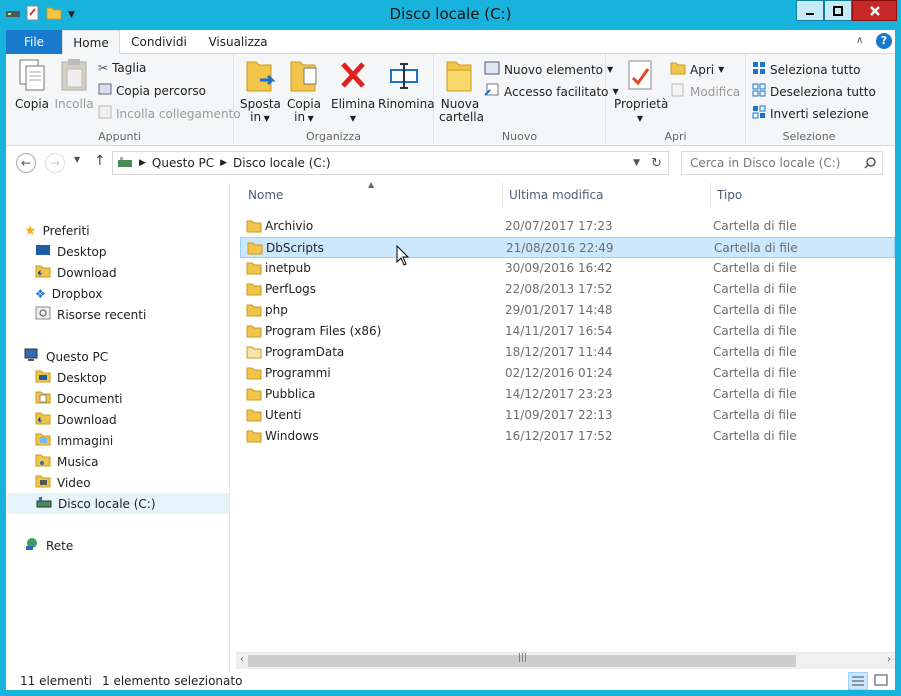 The image size is (901, 696). What do you see at coordinates (146, 377) in the screenshot?
I see `nav-pc-desktop: Desktop` at bounding box center [146, 377].